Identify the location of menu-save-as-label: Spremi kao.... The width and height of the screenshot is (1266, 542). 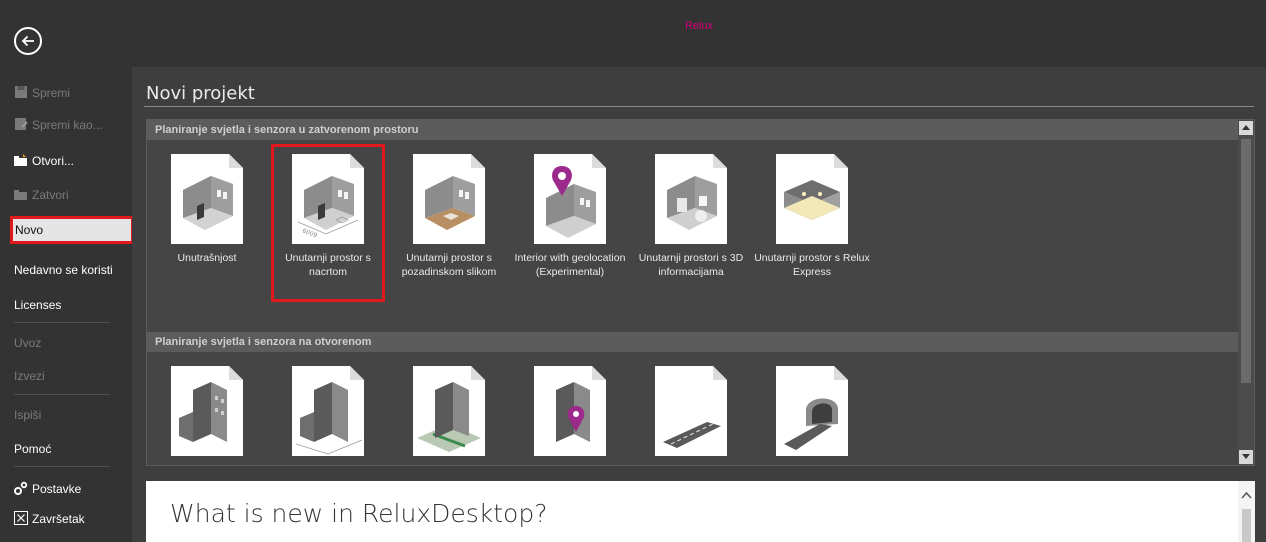
(67, 125).